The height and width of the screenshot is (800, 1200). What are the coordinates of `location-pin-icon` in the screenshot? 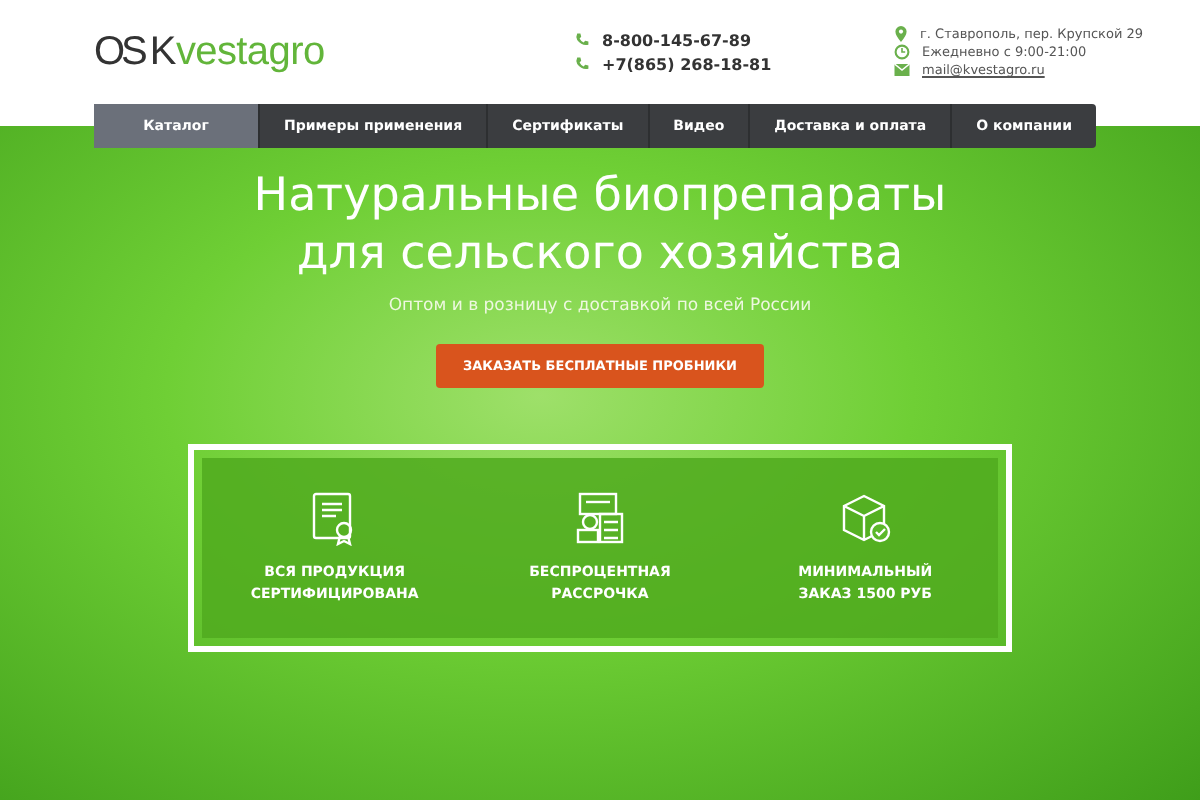 It's located at (901, 34).